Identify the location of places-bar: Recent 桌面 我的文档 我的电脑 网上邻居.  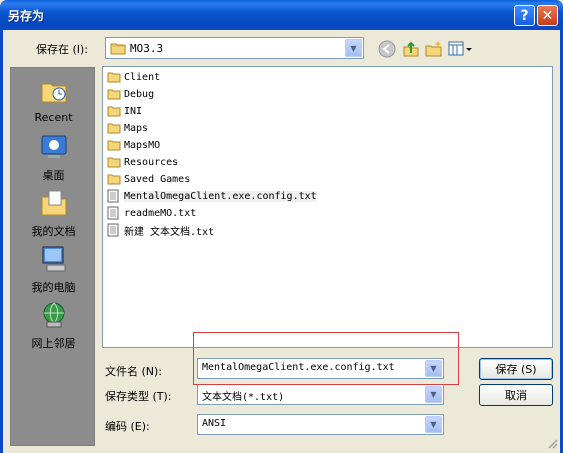
(52, 256).